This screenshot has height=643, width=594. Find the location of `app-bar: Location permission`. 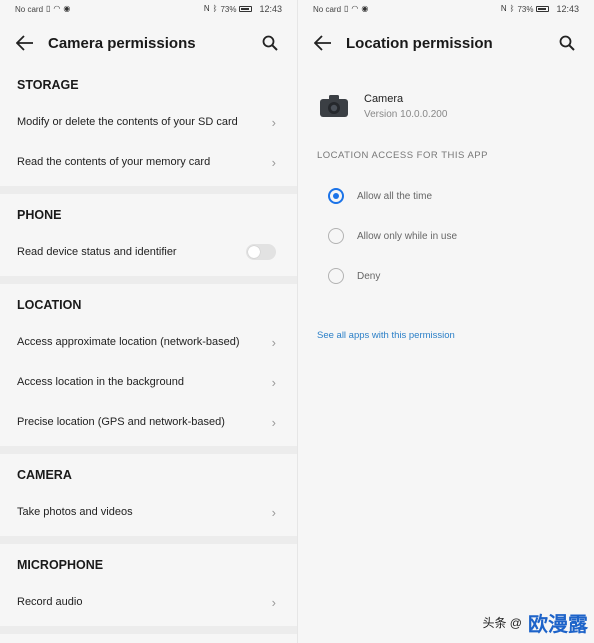

app-bar: Location permission is located at coordinates (446, 43).